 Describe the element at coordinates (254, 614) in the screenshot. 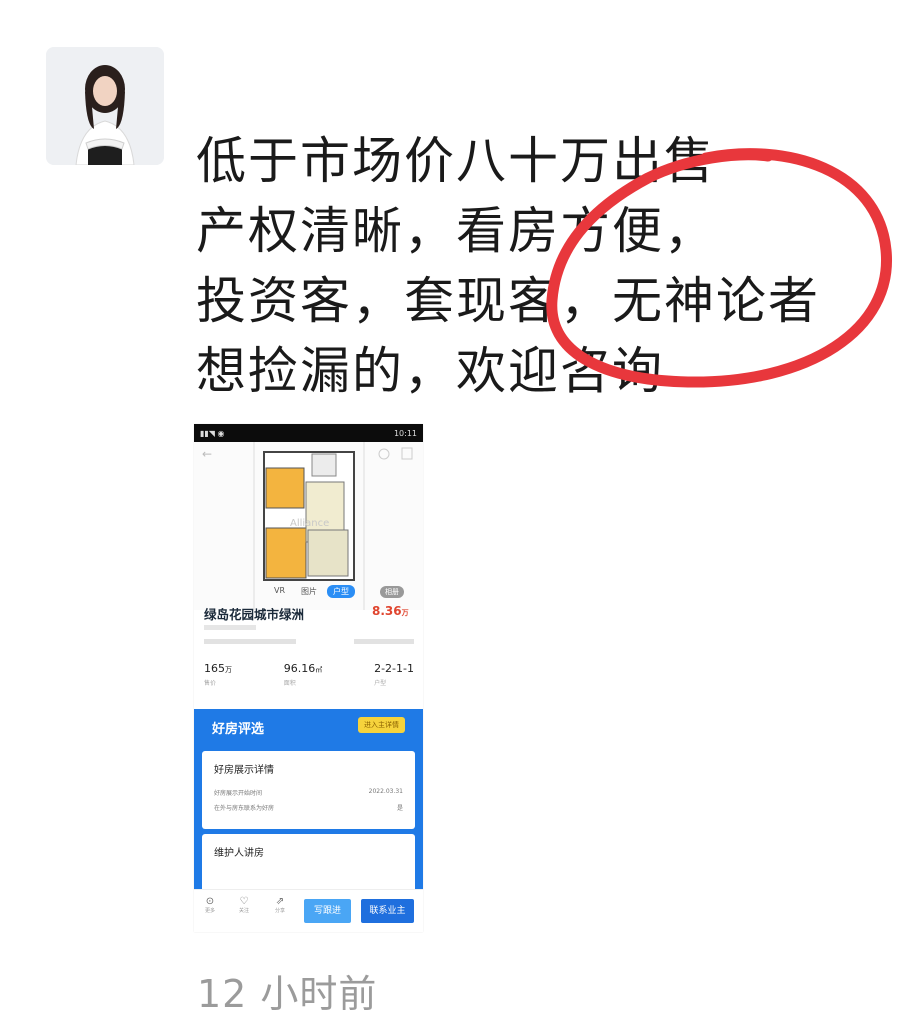

I see `listing-title: 绿岛花园城市绿洲` at that location.